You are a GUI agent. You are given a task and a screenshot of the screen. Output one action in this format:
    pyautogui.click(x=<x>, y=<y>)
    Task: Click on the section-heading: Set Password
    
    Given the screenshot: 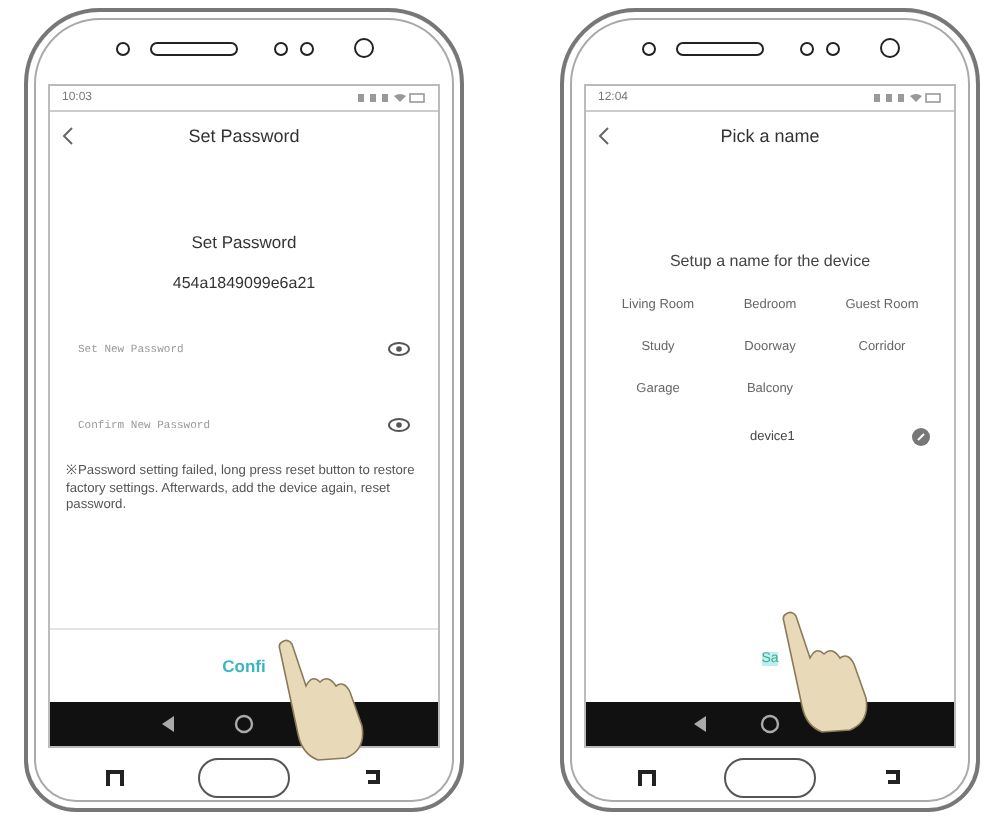 What is the action you would take?
    pyautogui.click(x=244, y=242)
    